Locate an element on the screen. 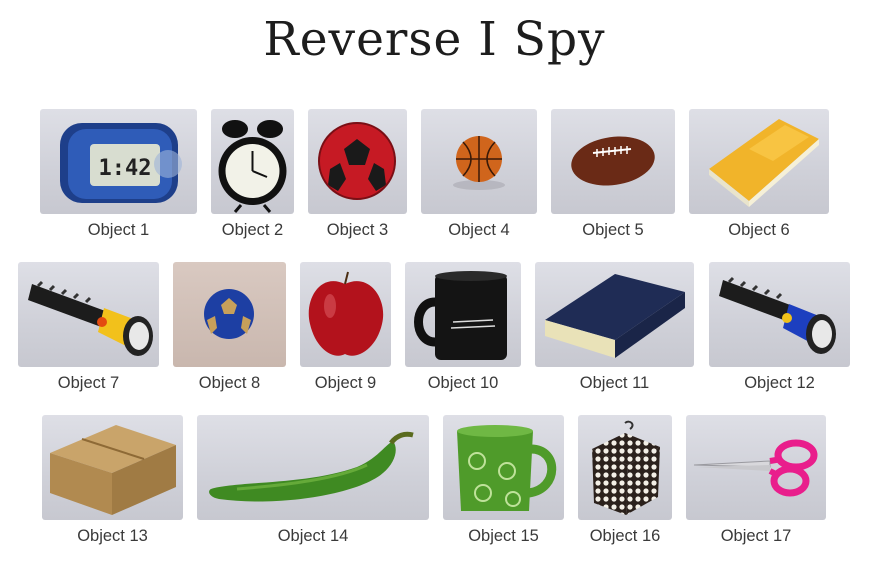  alarm-clock-radio-icon: 1:42 is located at coordinates (118, 161).